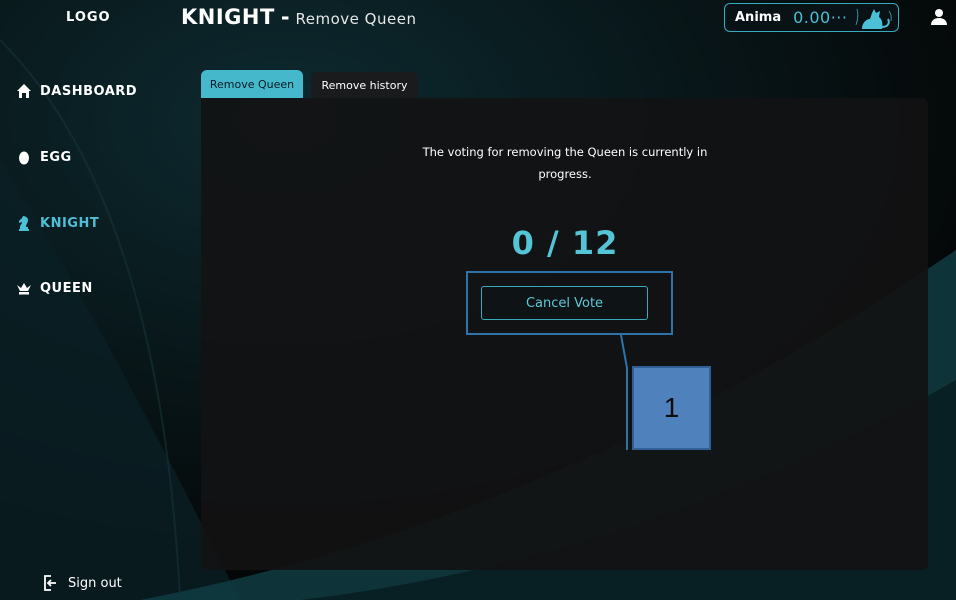 The height and width of the screenshot is (600, 956). Describe the element at coordinates (228, 17) in the screenshot. I see `page-title-main: KNIGHT` at that location.